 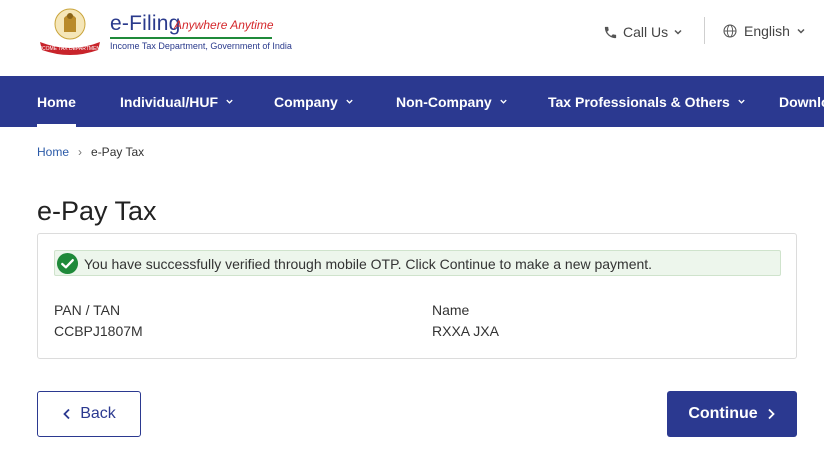 I want to click on nav-item-downloads: Downlo, so click(x=801, y=101).